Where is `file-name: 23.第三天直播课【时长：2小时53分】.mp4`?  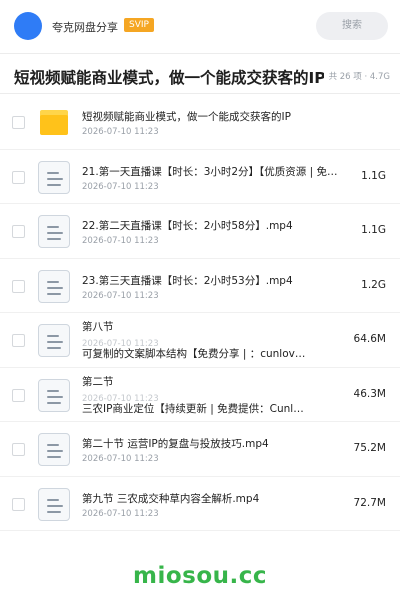 file-name: 23.第三天直播课【时长：2小时53分】.mp4 is located at coordinates (187, 280).